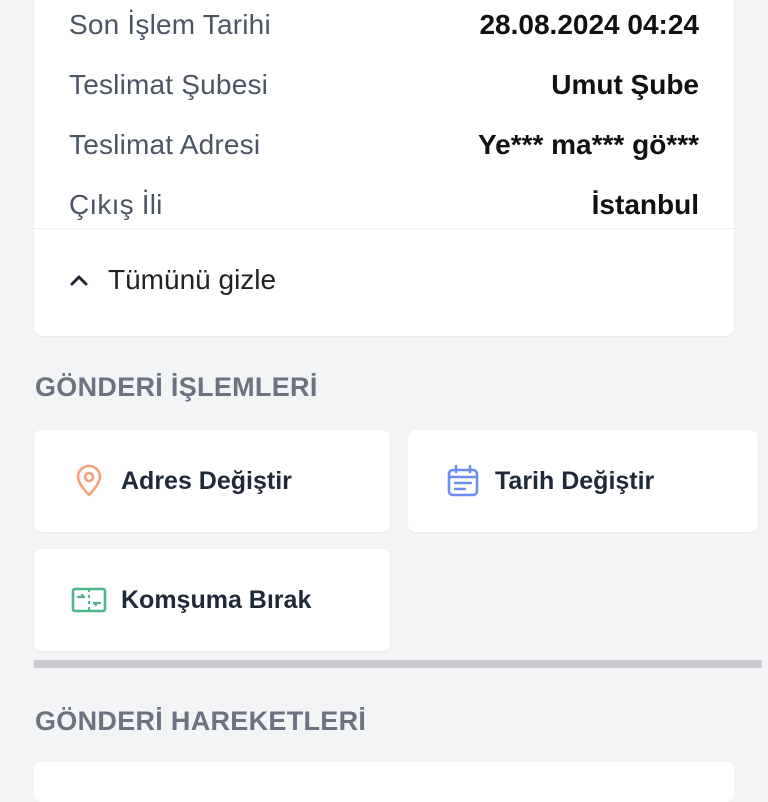 This screenshot has width=768, height=802. I want to click on section-separator, so click(398, 664).